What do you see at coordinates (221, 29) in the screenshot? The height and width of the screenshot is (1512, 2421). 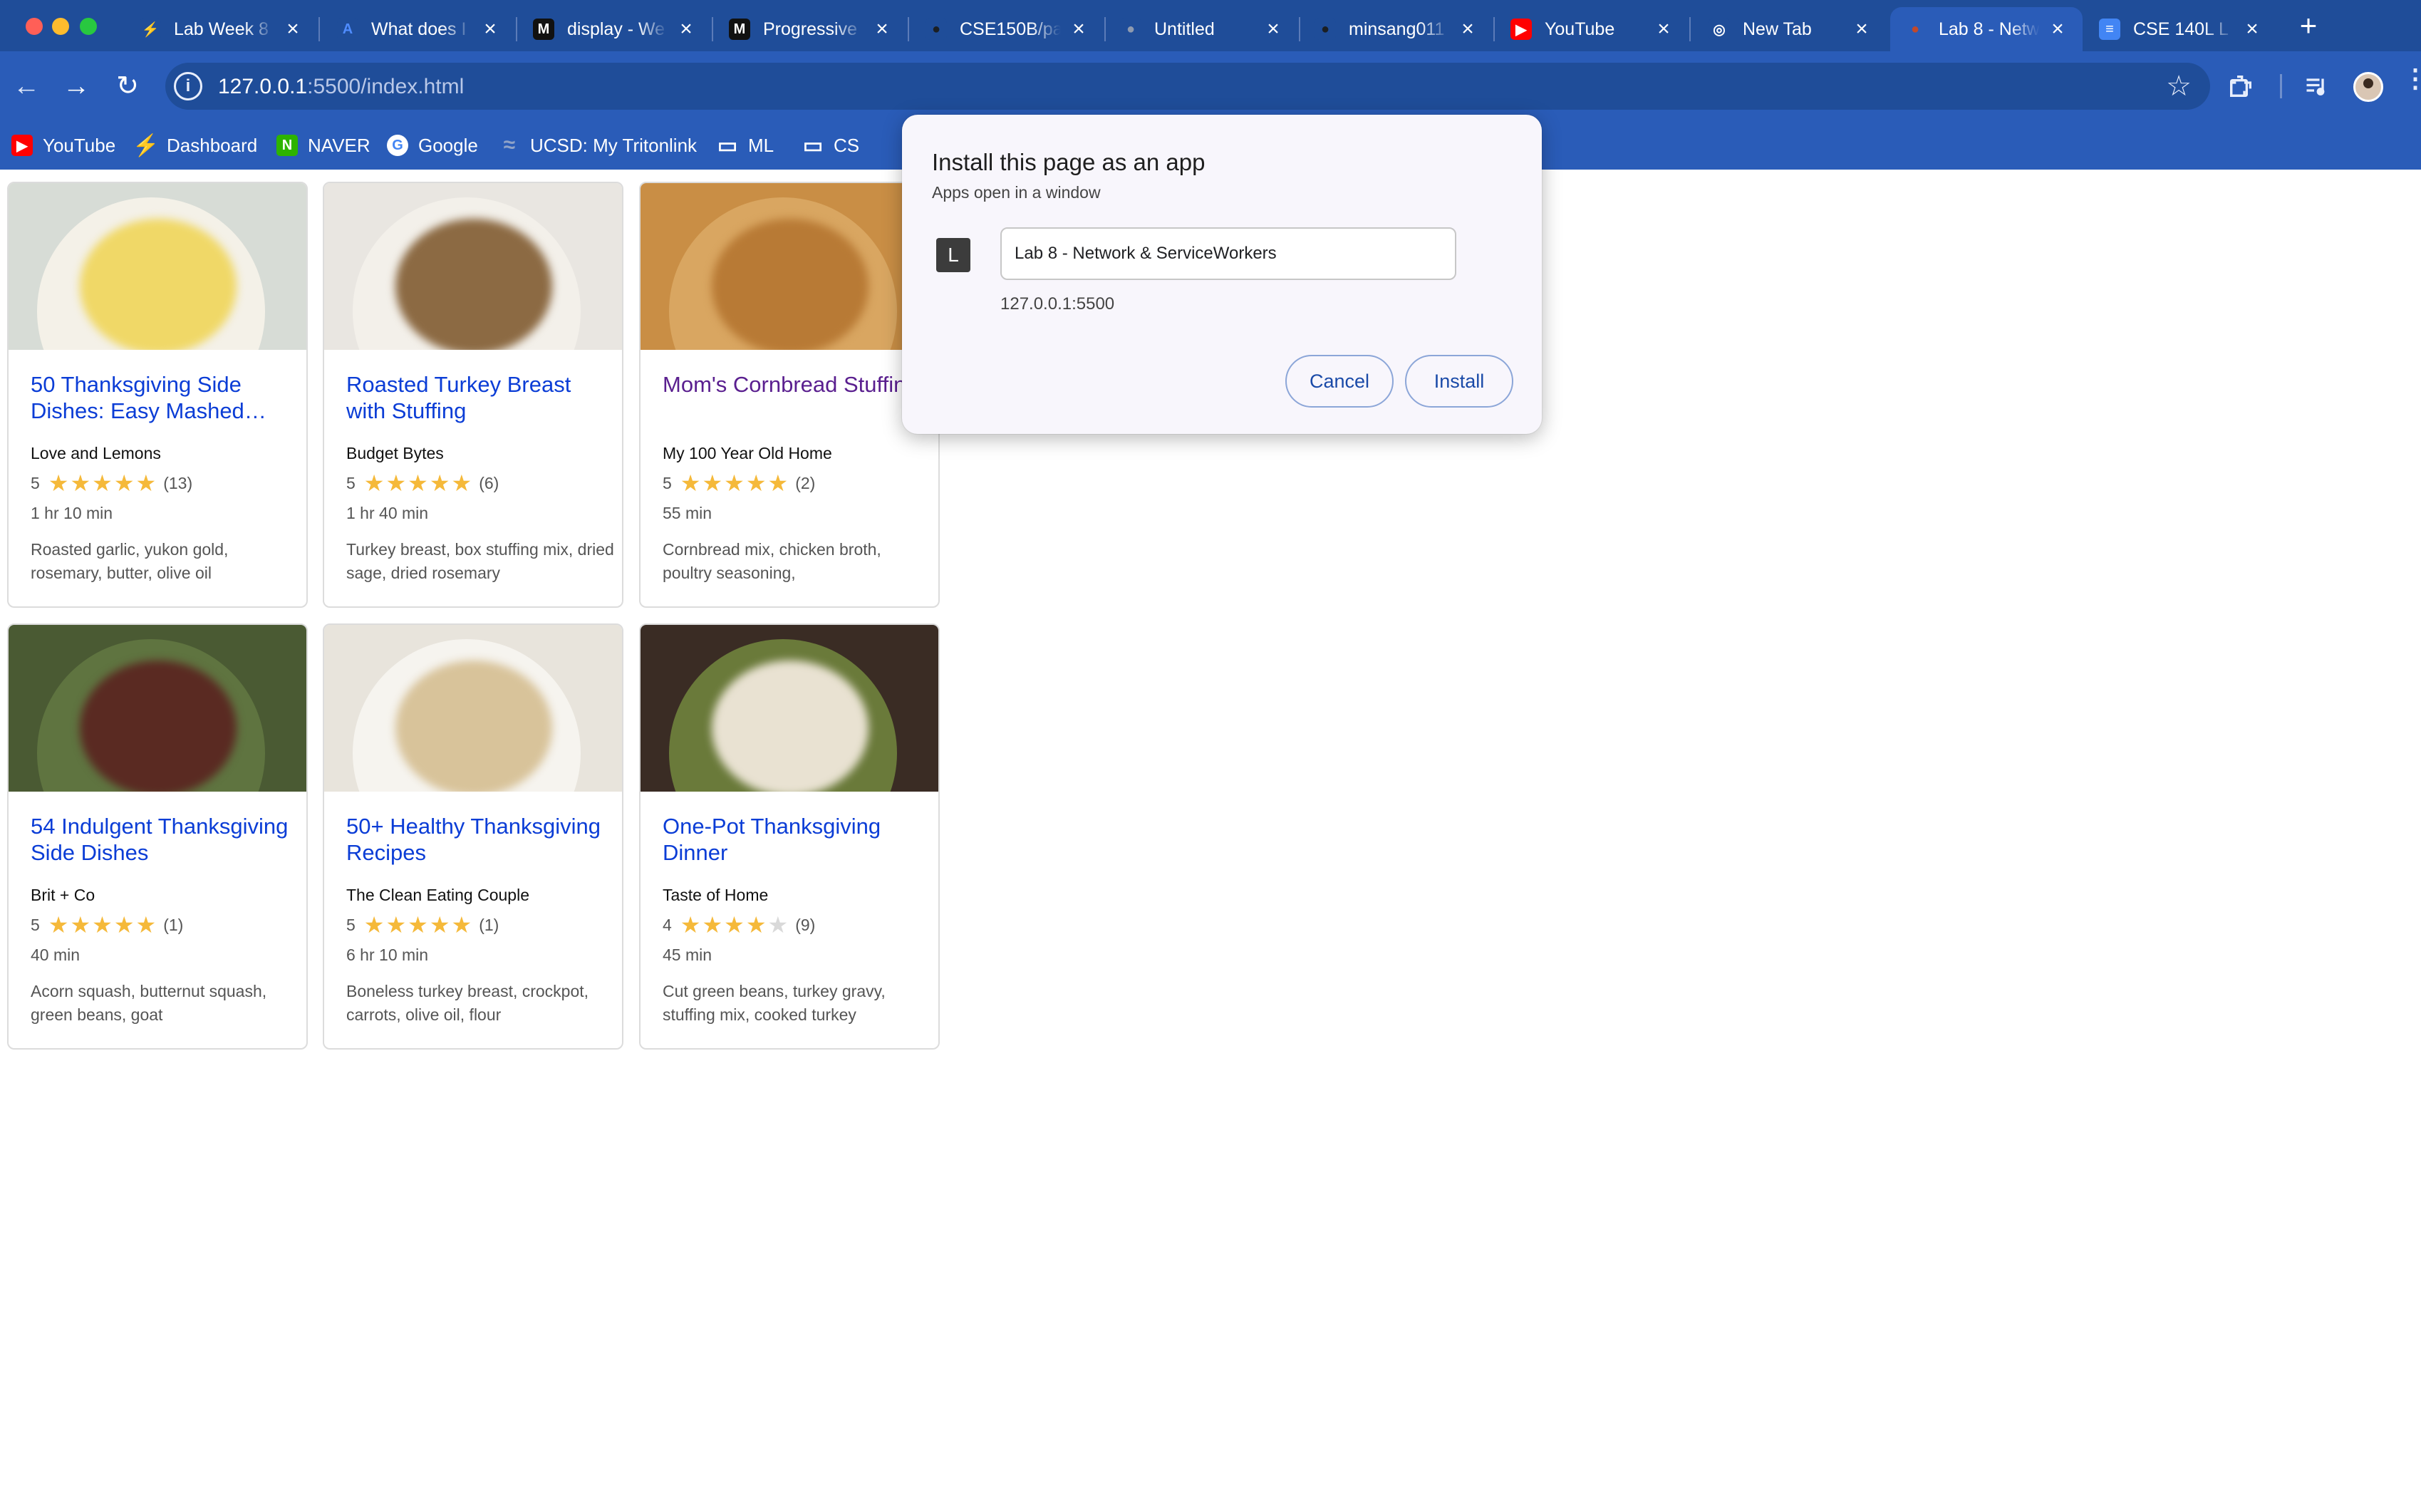 I see `tab-1: ⚡ Lab Week 8 ×` at bounding box center [221, 29].